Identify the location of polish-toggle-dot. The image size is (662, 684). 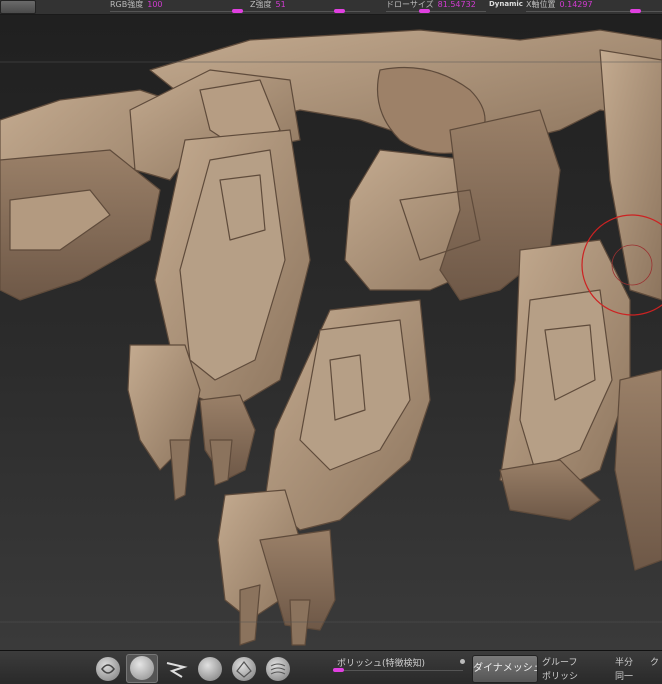
(462, 661).